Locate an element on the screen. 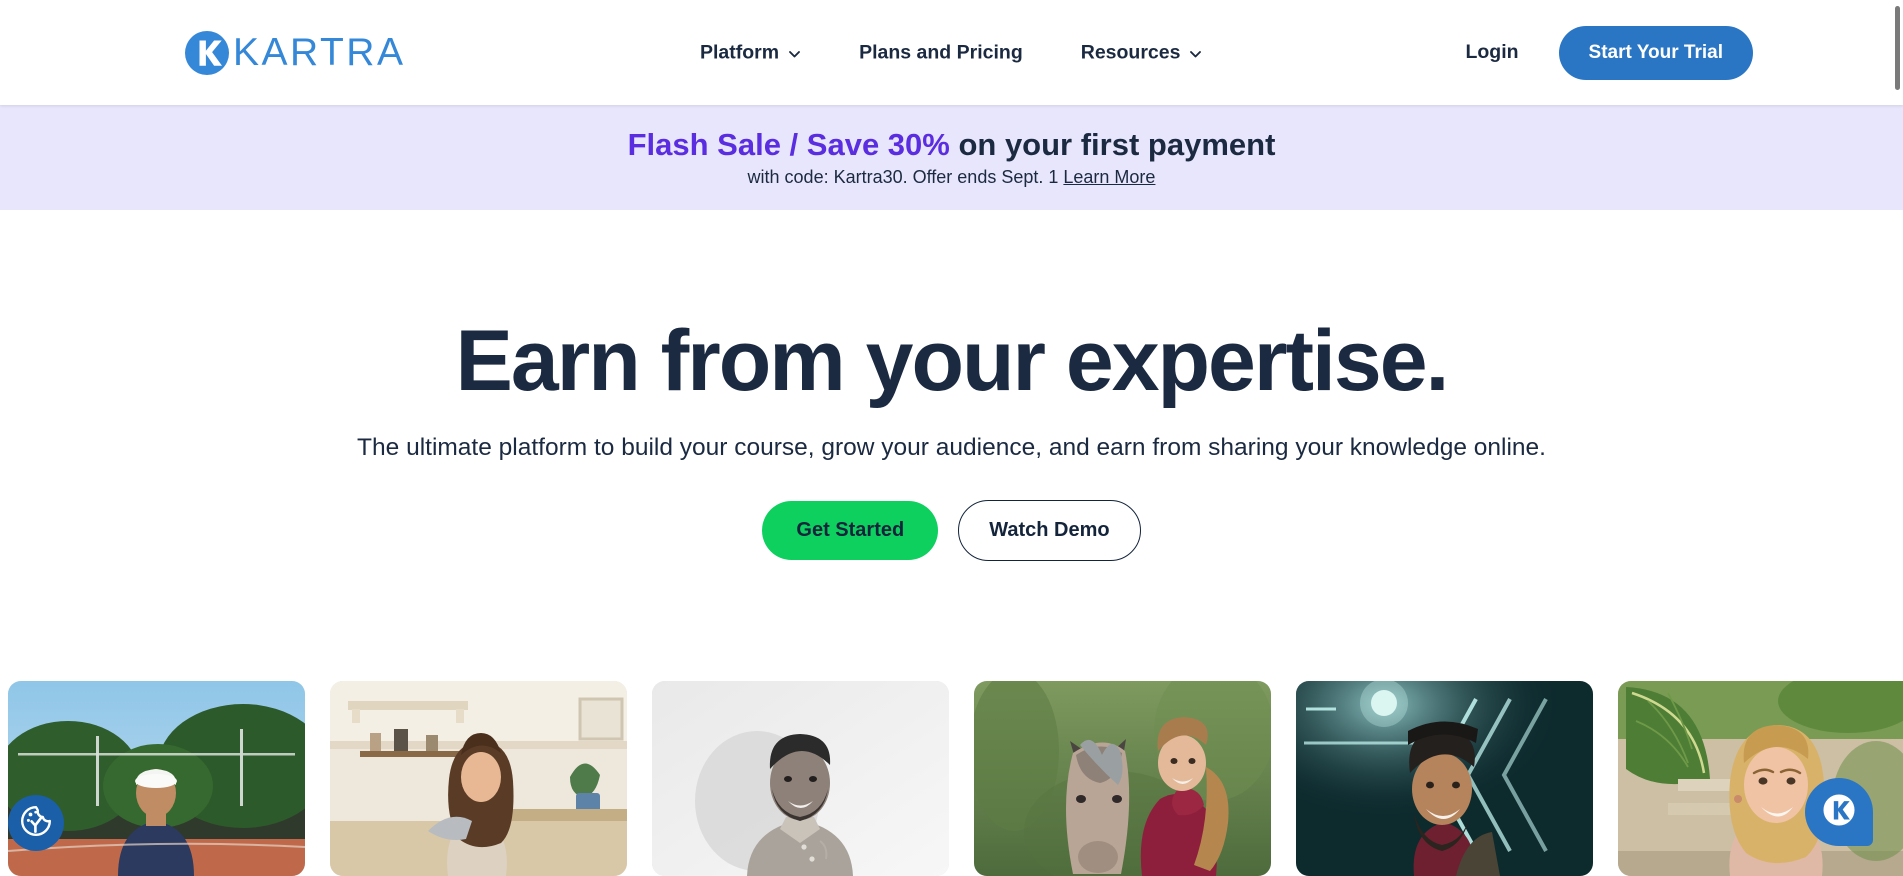 This screenshot has height=876, width=1903. card-woman-horse is located at coordinates (1122, 778).